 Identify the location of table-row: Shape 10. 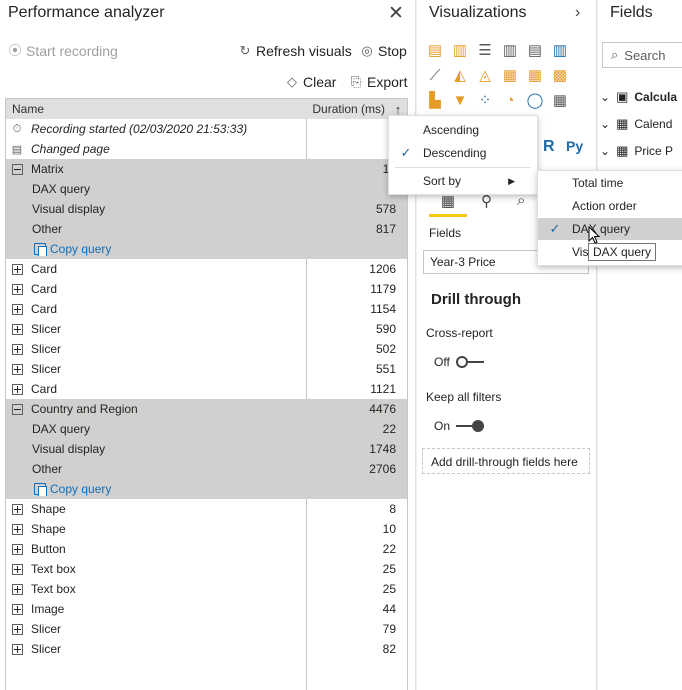
(206, 529).